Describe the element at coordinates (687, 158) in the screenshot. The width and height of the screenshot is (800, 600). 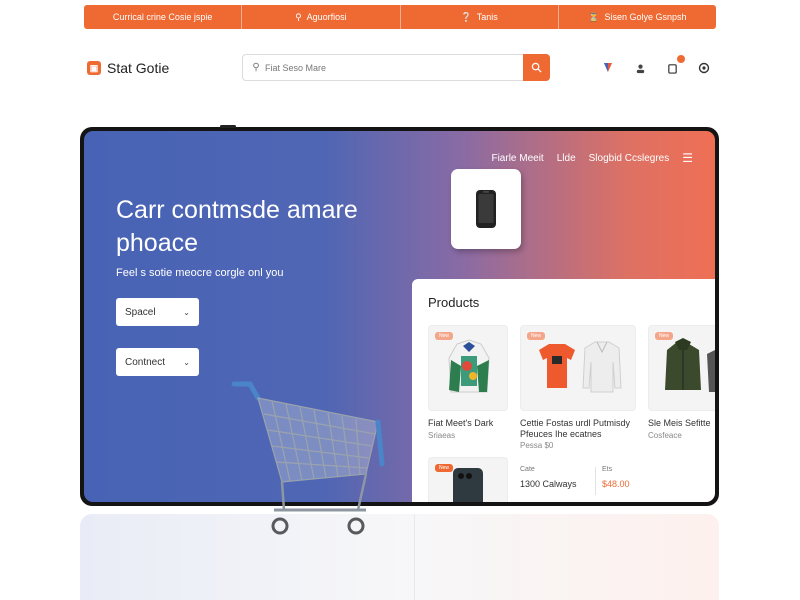
I see `menu-icon: ☰` at that location.